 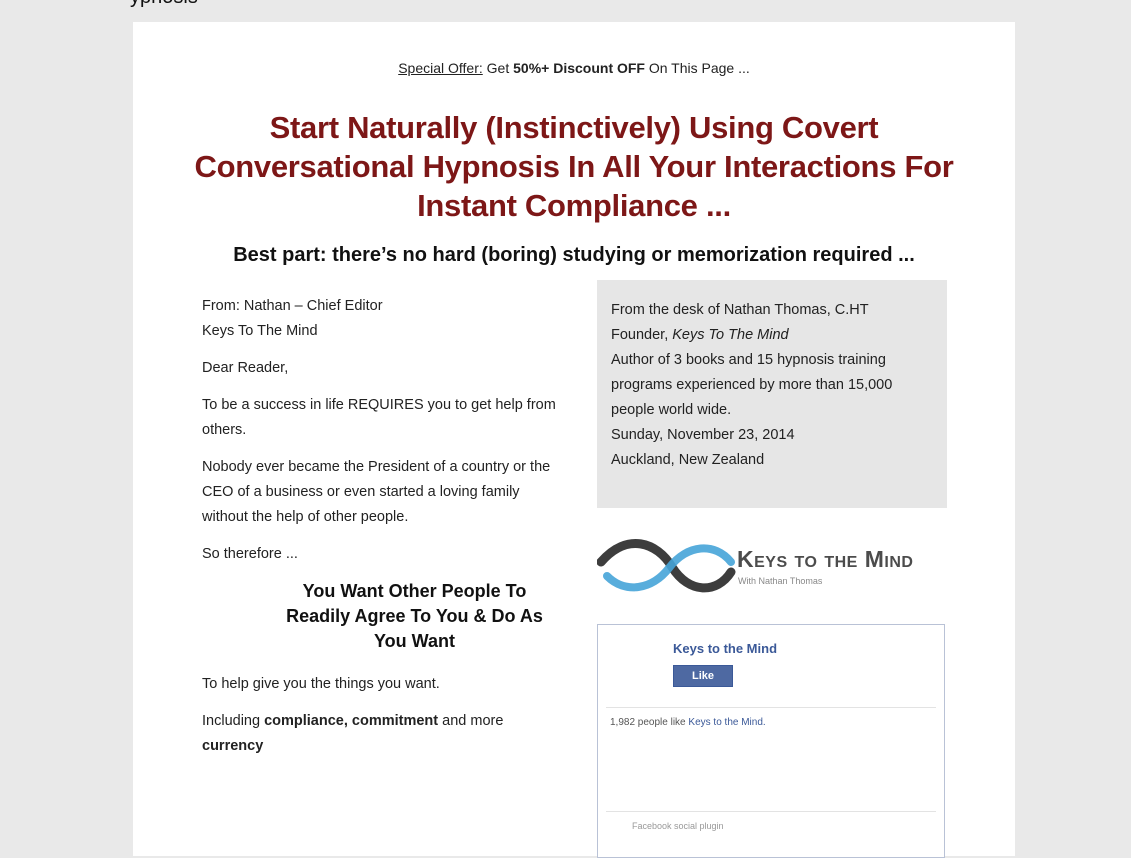 I want to click on letter-paragraph: To help give you the things you want., so click(x=321, y=684).